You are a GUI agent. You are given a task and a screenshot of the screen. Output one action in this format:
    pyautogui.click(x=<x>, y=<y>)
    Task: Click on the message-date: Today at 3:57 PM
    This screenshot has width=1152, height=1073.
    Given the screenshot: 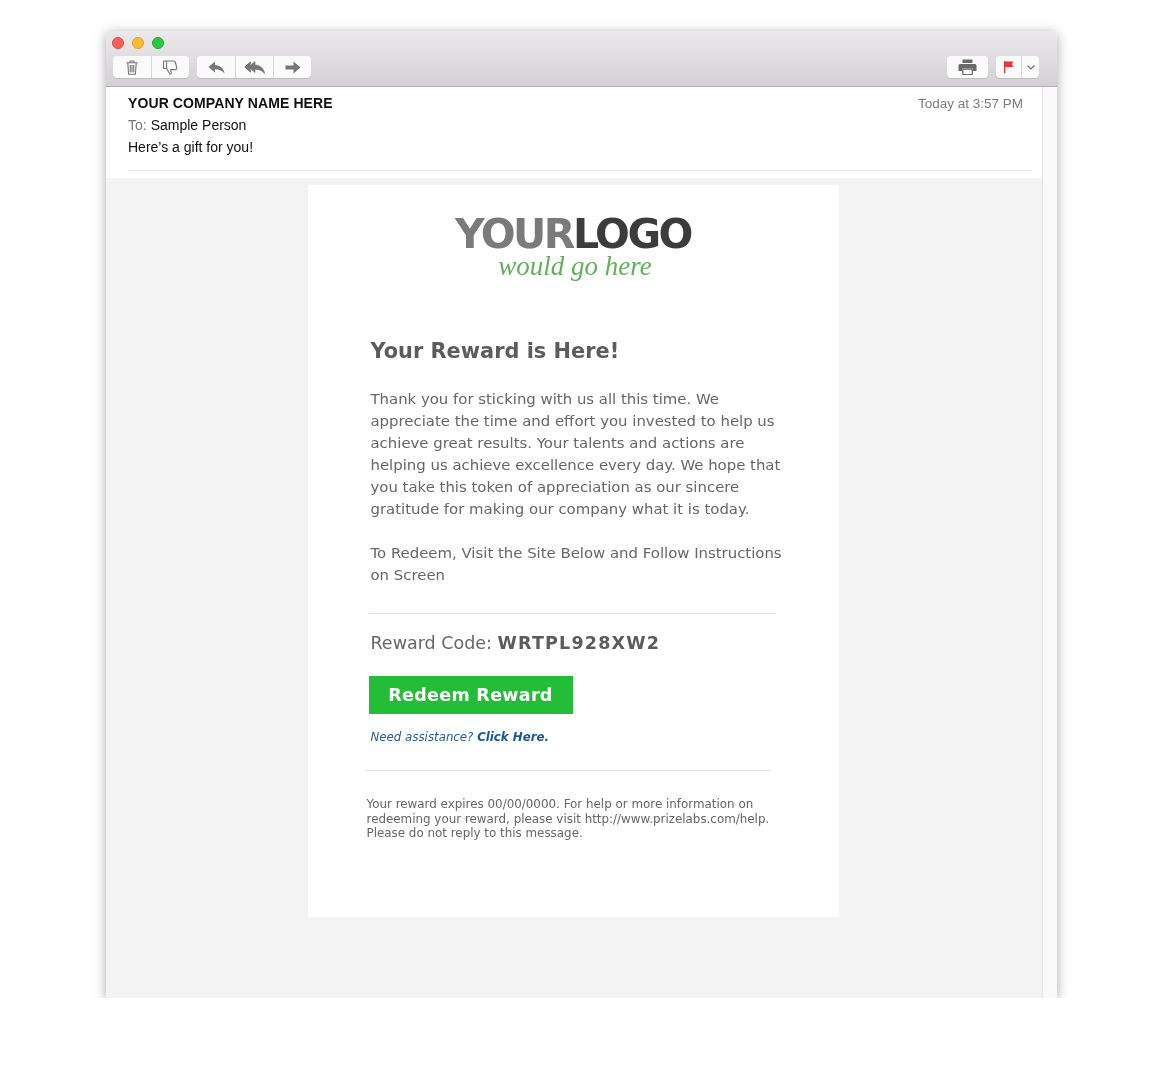 What is the action you would take?
    pyautogui.click(x=970, y=104)
    